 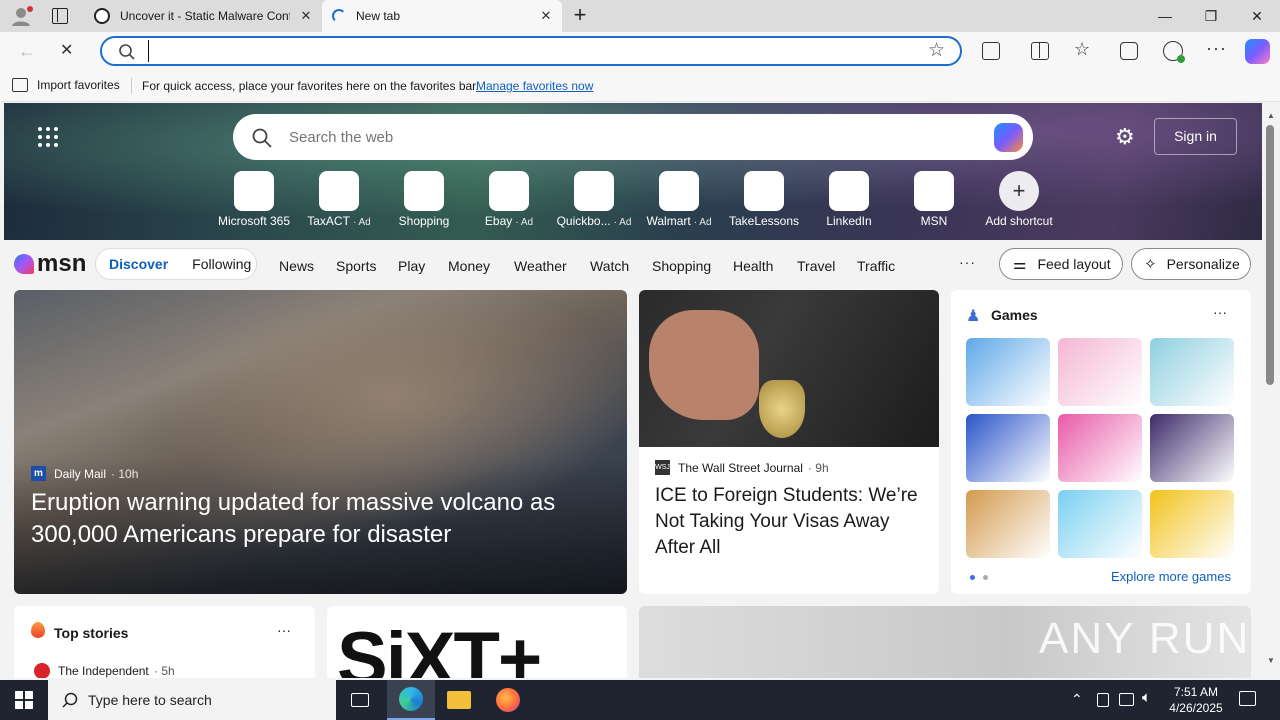 What do you see at coordinates (442, 16) in the screenshot?
I see `tab-new-tab: New tab ✕` at bounding box center [442, 16].